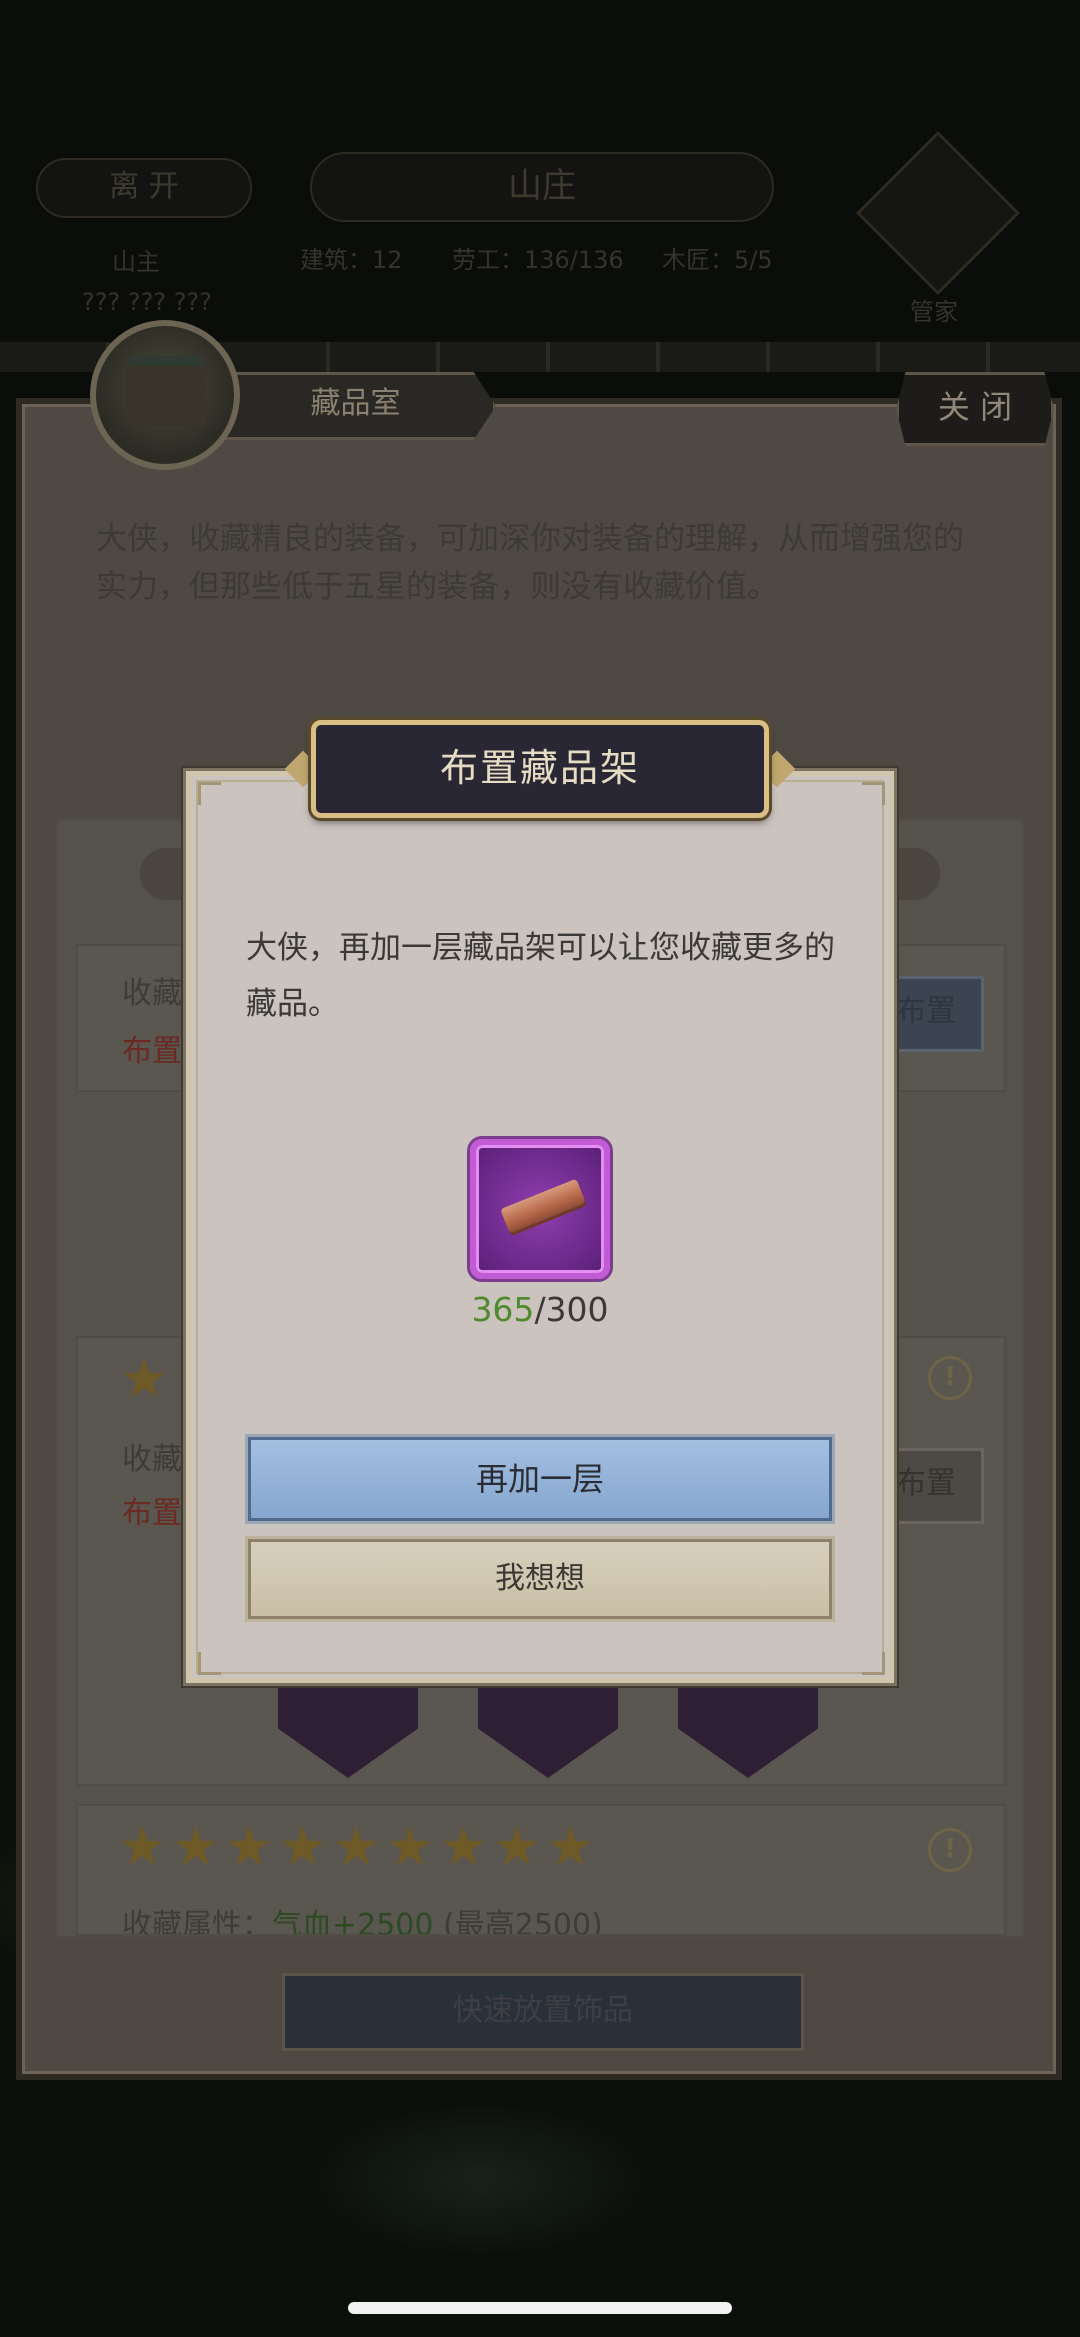 The width and height of the screenshot is (1080, 2337). What do you see at coordinates (353, 1922) in the screenshot?
I see `attribute-bonus: 气血+2500` at bounding box center [353, 1922].